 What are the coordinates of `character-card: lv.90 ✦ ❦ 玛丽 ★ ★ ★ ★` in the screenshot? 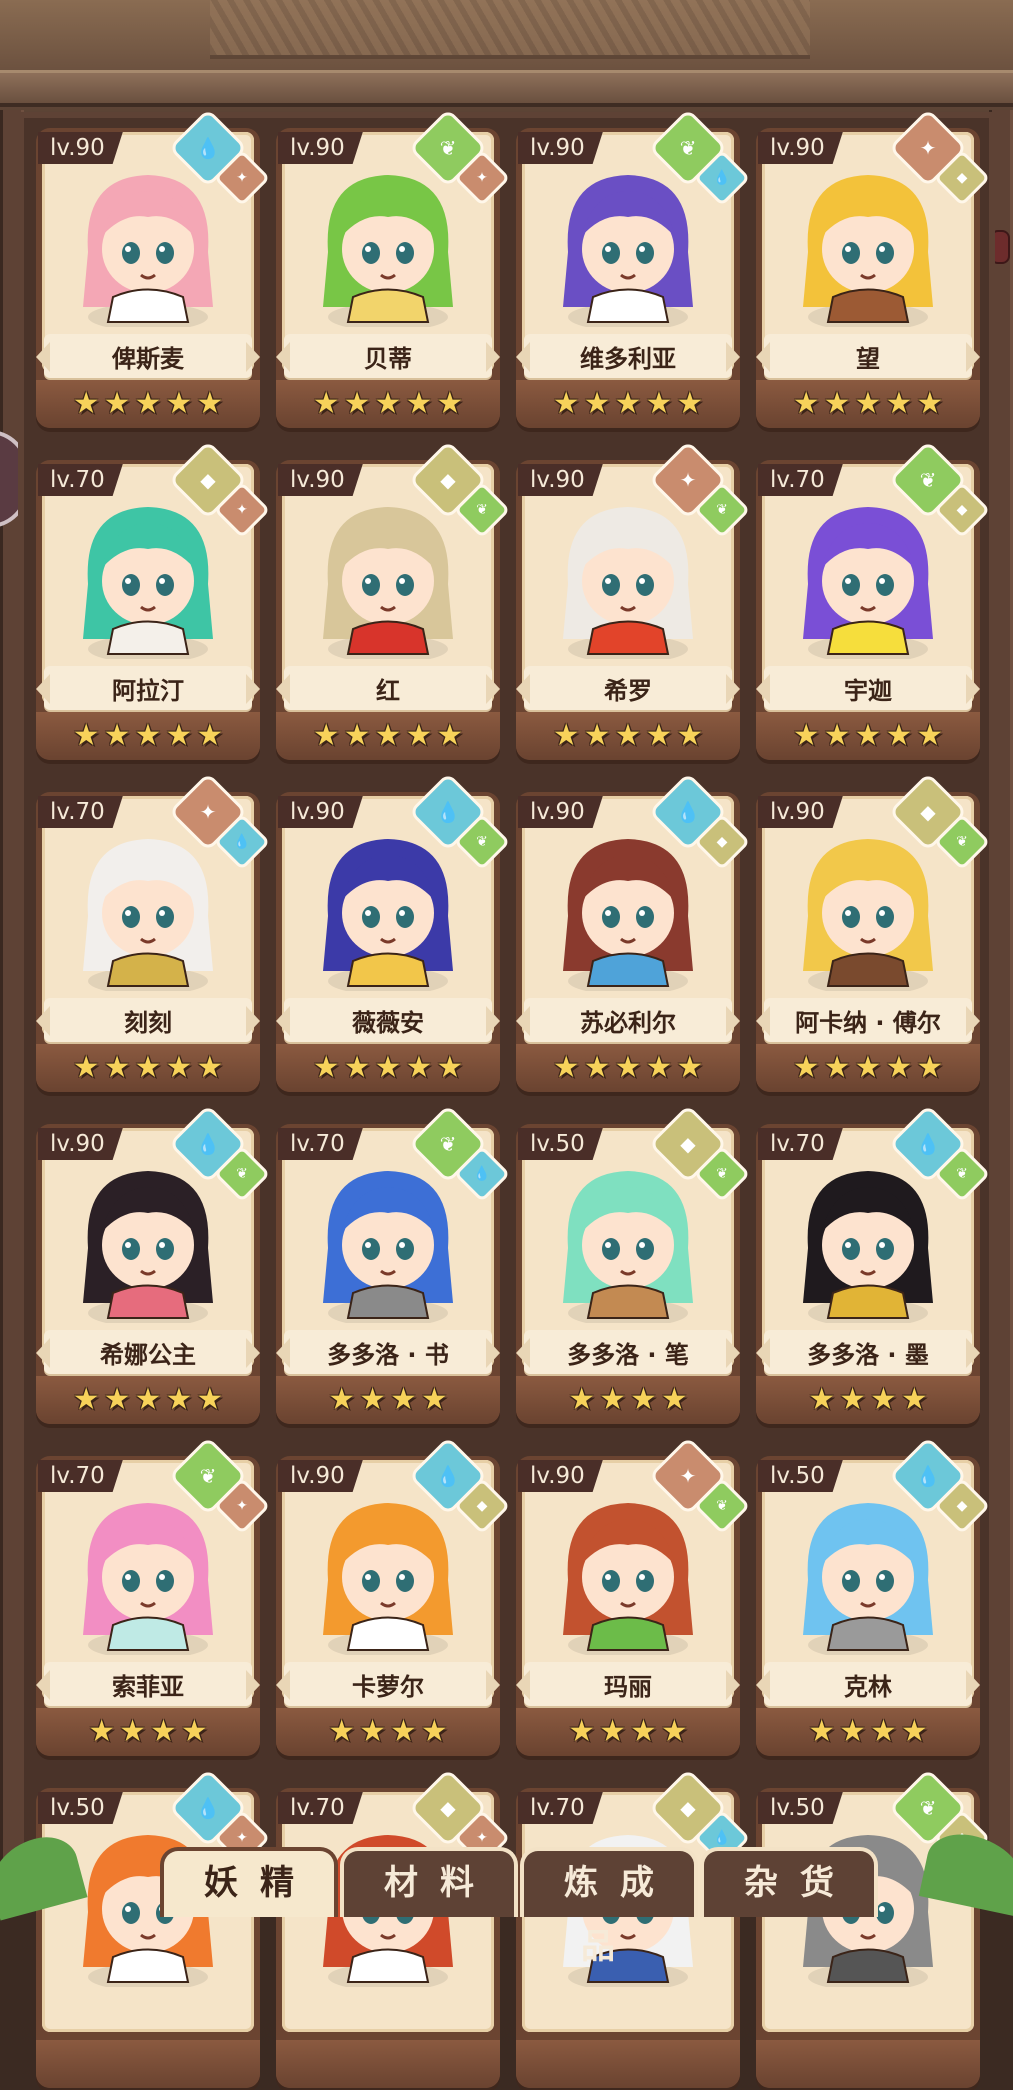 It's located at (630, 1597).